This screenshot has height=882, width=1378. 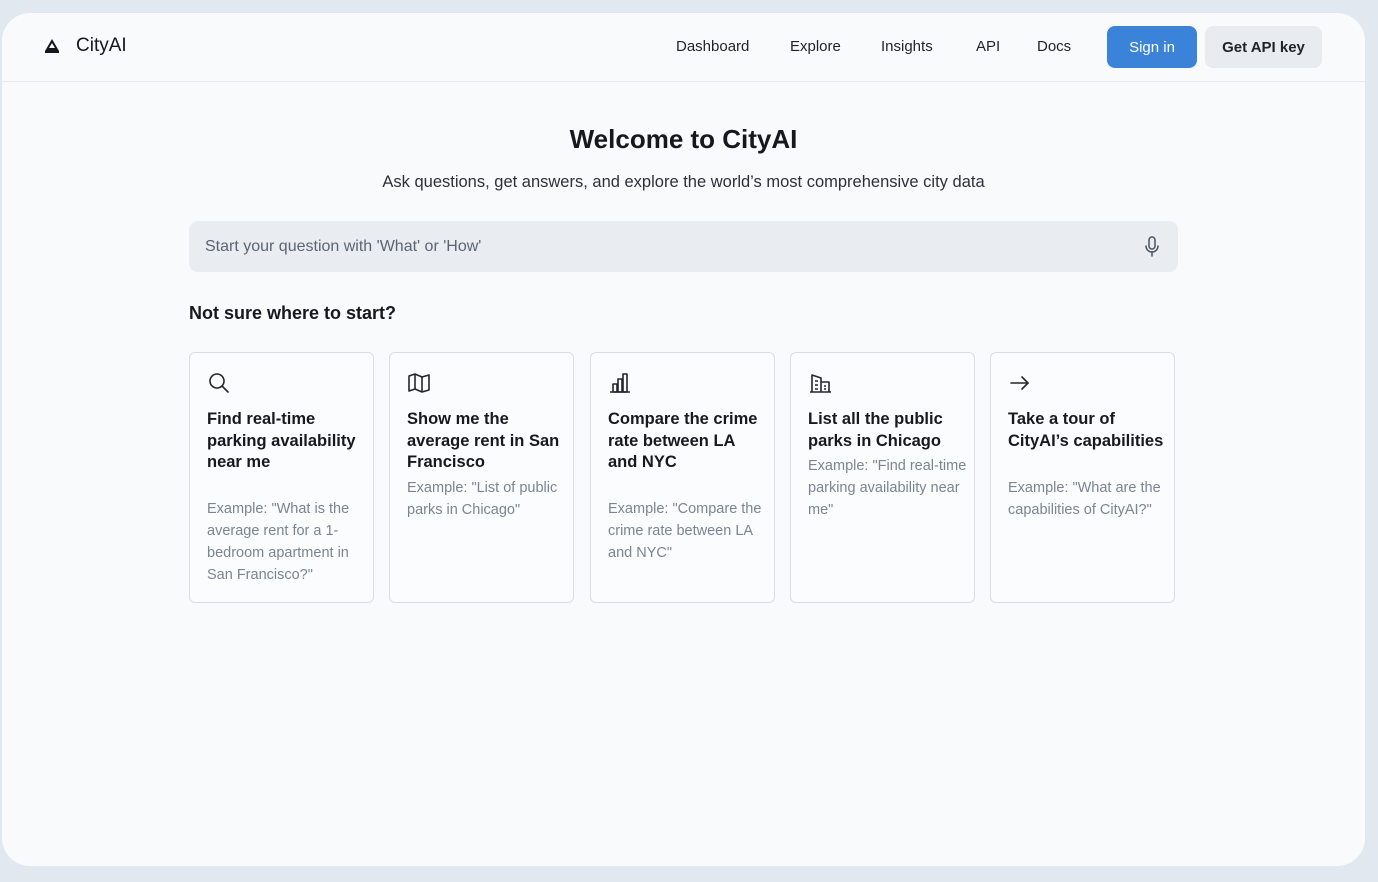 I want to click on nav-explore: Explore, so click(x=815, y=46).